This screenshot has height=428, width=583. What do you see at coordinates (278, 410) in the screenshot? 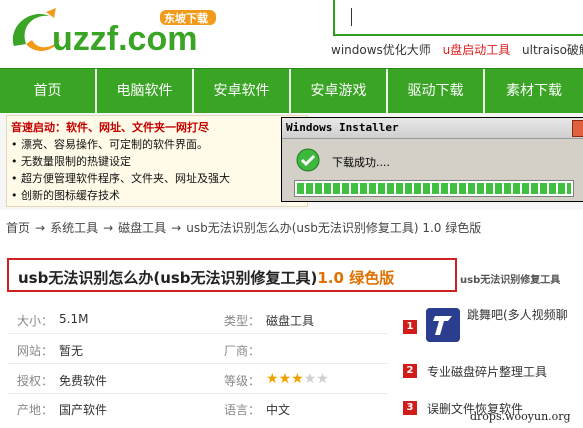
I see `lang-value: 中文` at bounding box center [278, 410].